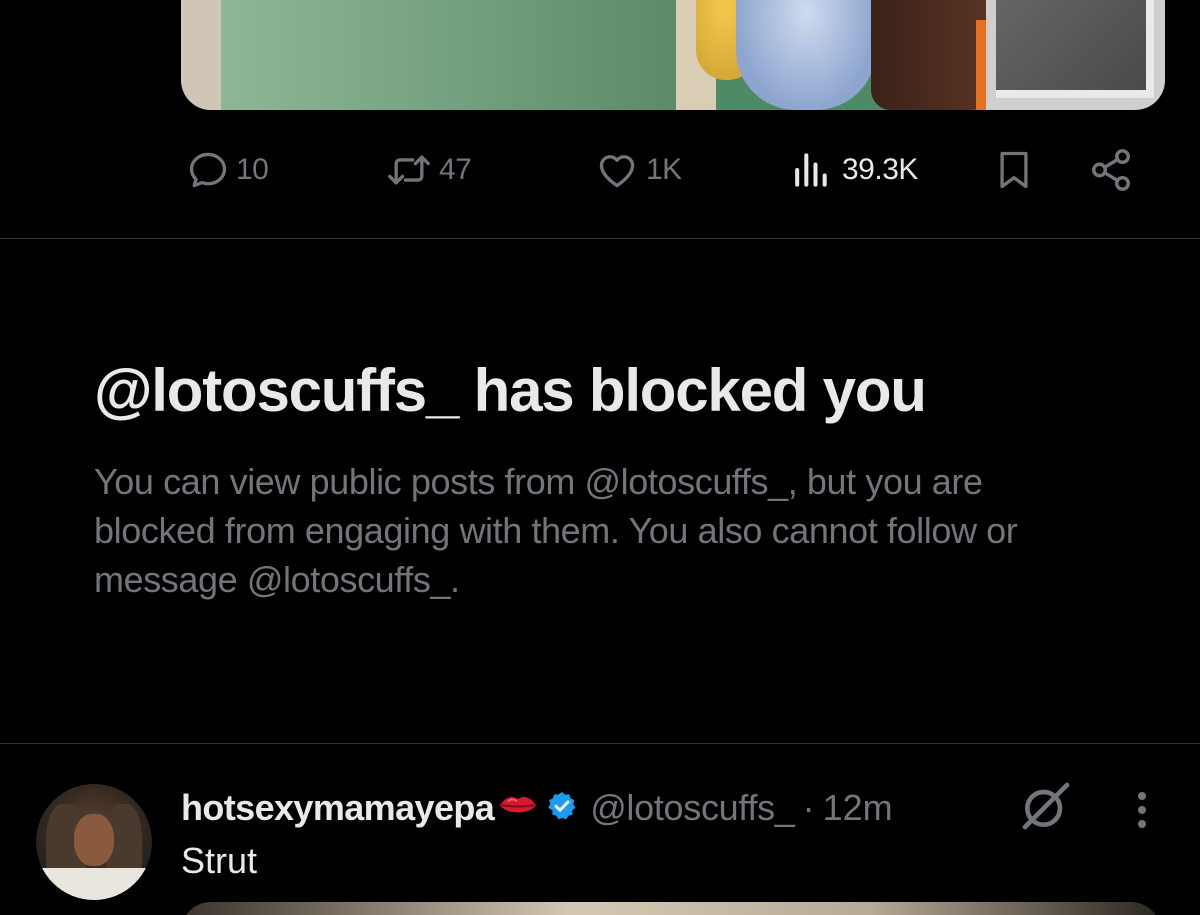  I want to click on post-action-bar: 10 47 1K 39.3K, so click(600, 170).